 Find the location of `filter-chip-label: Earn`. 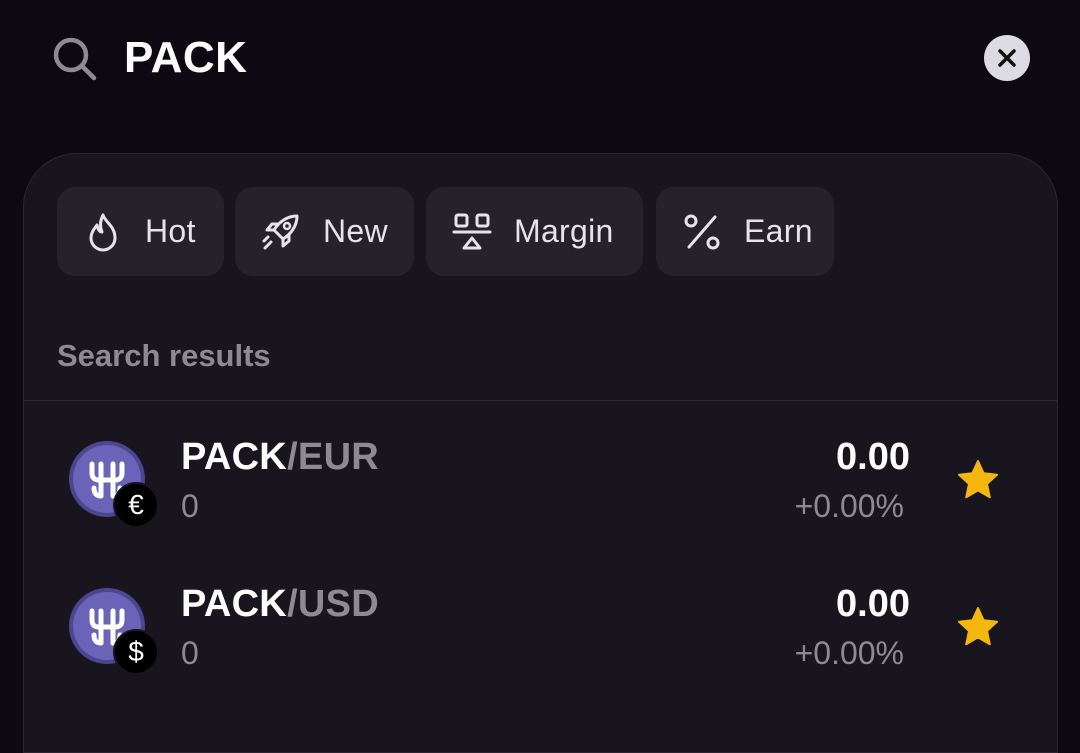

filter-chip-label: Earn is located at coordinates (778, 231).